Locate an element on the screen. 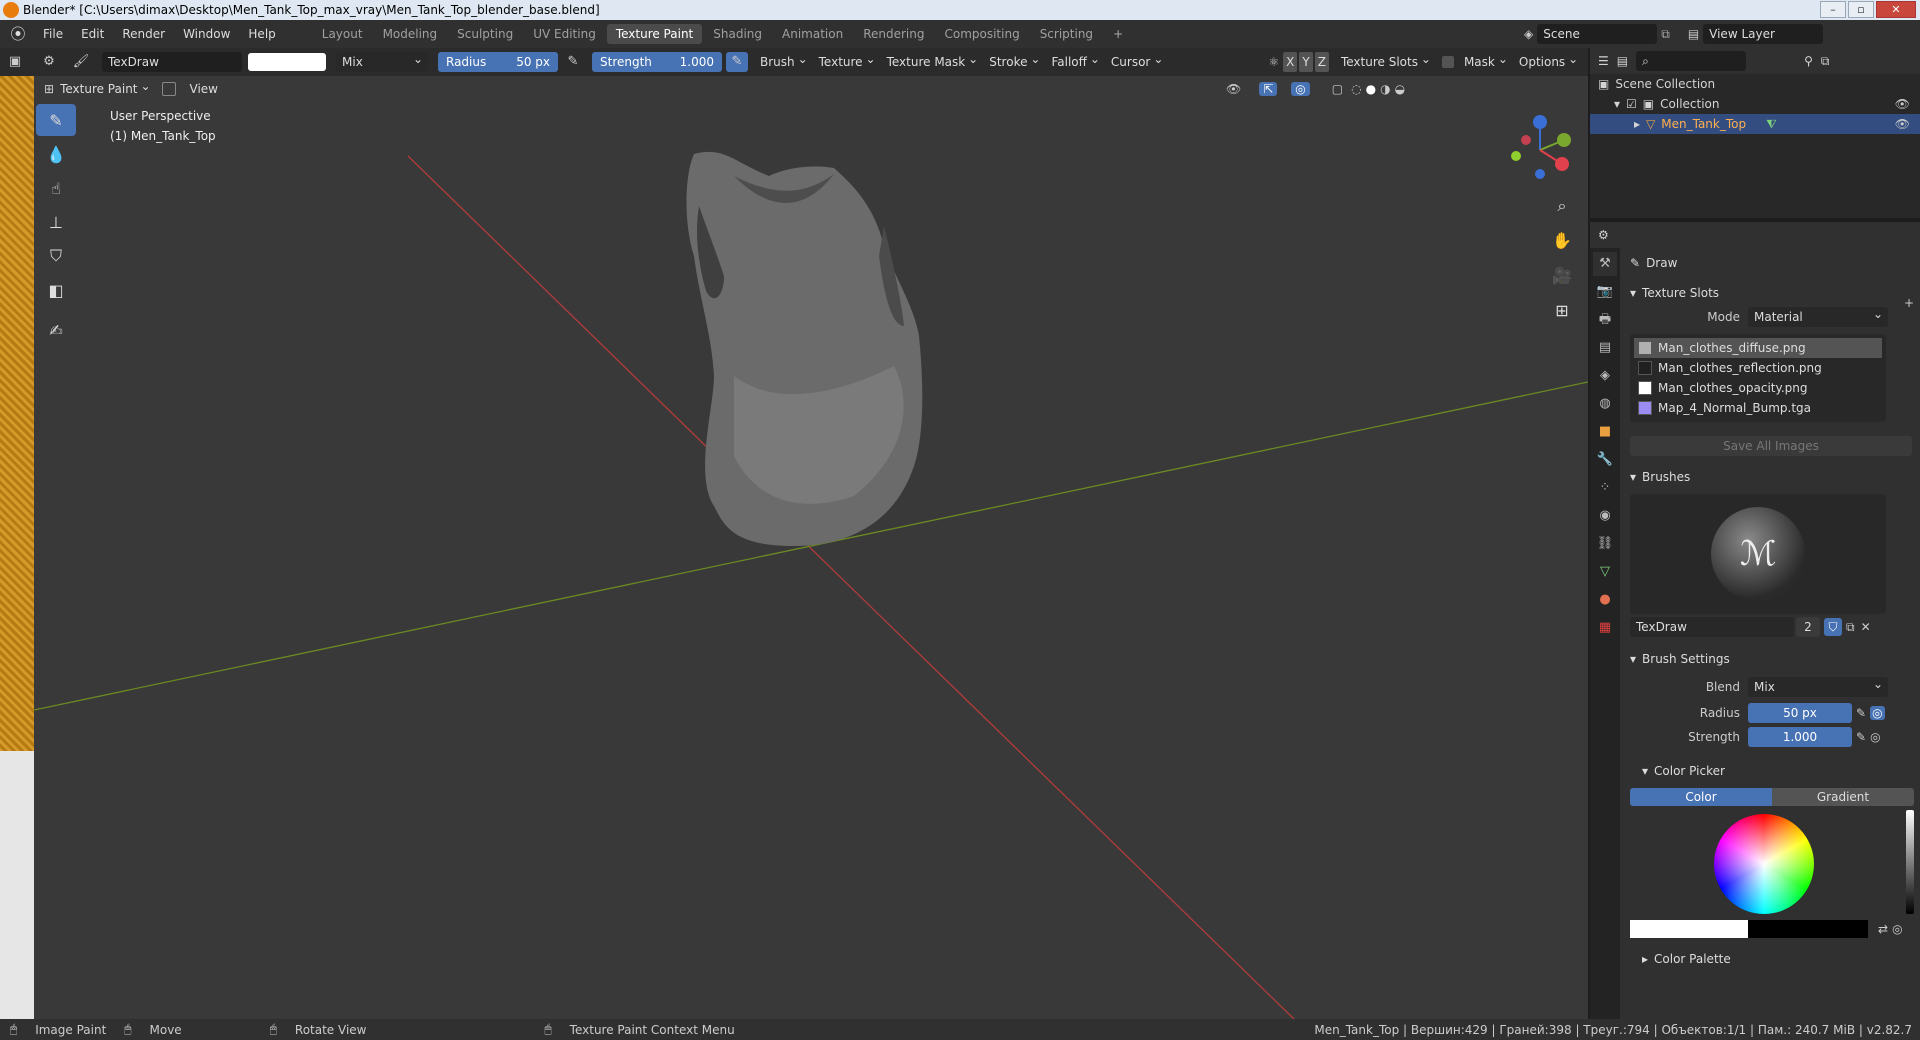  mask-menu: Mask is located at coordinates (1485, 60).